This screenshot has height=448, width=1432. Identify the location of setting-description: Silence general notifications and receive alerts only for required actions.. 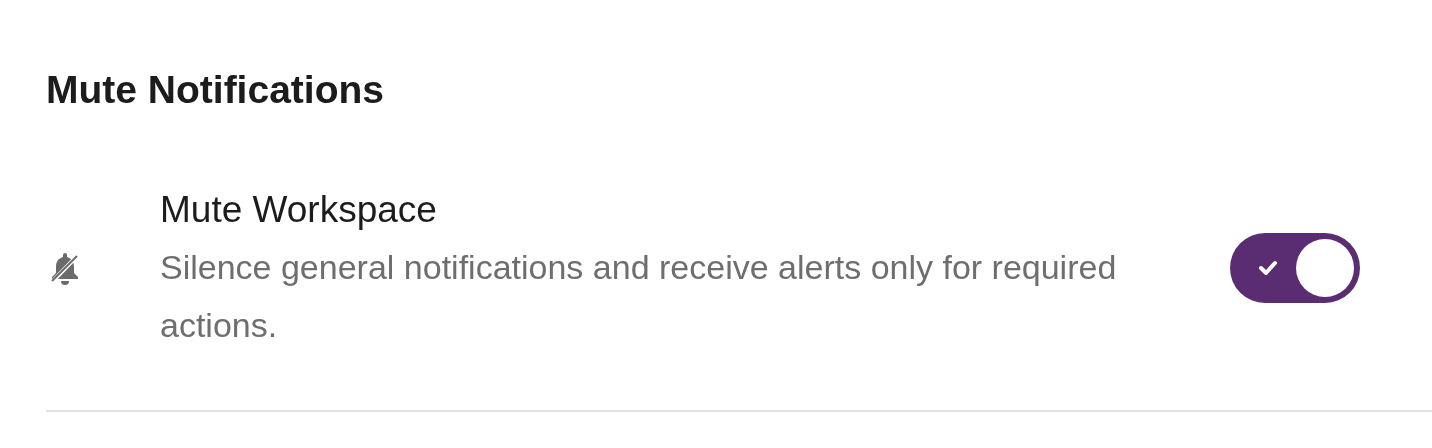
(639, 296).